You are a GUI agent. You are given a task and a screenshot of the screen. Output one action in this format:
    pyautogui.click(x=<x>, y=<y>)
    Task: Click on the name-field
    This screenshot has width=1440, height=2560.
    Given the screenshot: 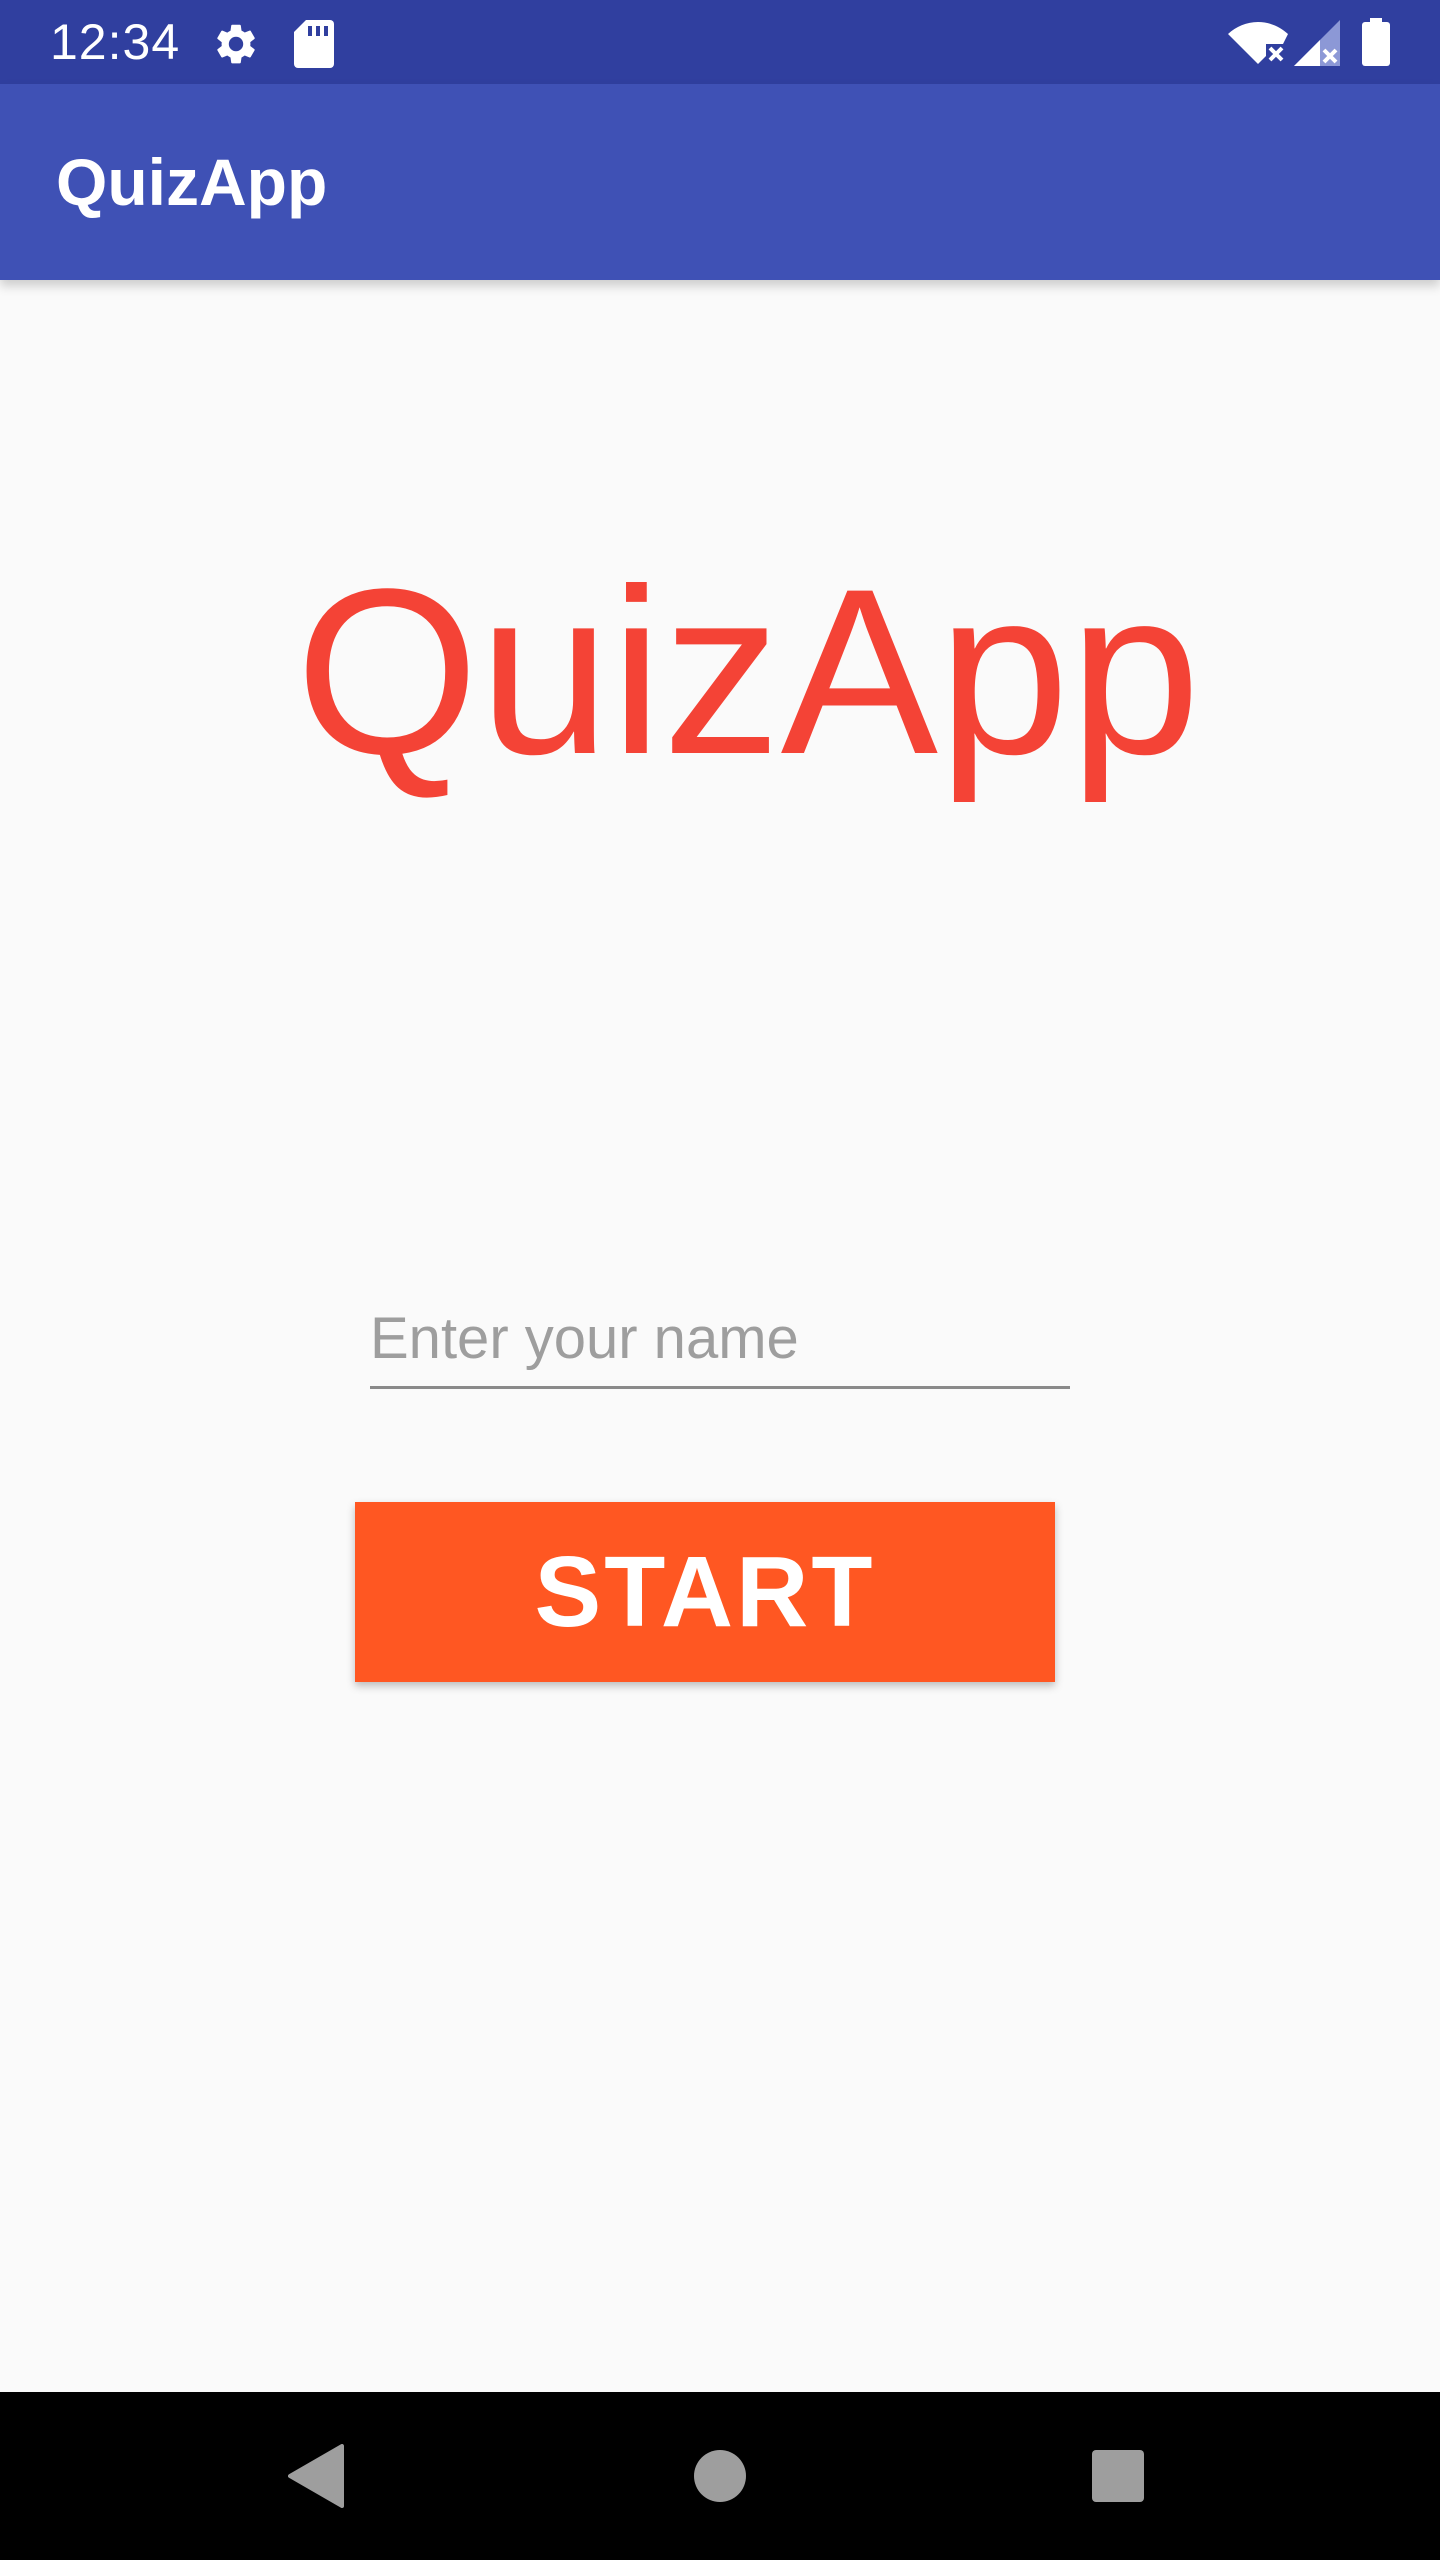 What is the action you would take?
    pyautogui.click(x=720, y=1340)
    